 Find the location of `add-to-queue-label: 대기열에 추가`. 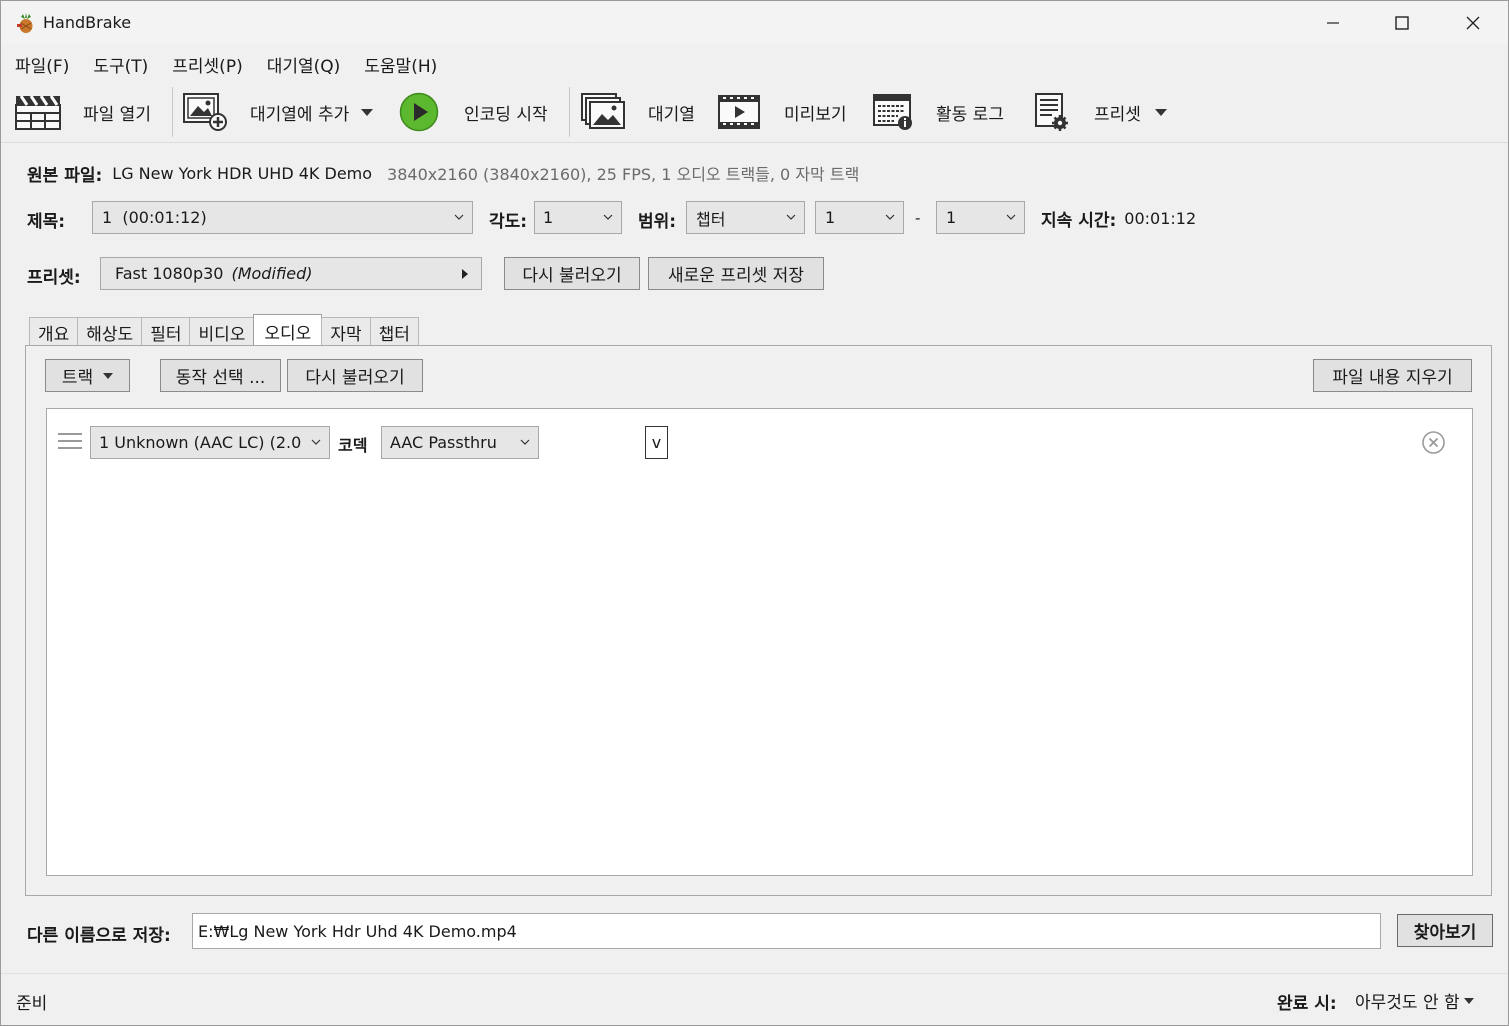

add-to-queue-label: 대기열에 추가 is located at coordinates (300, 114).